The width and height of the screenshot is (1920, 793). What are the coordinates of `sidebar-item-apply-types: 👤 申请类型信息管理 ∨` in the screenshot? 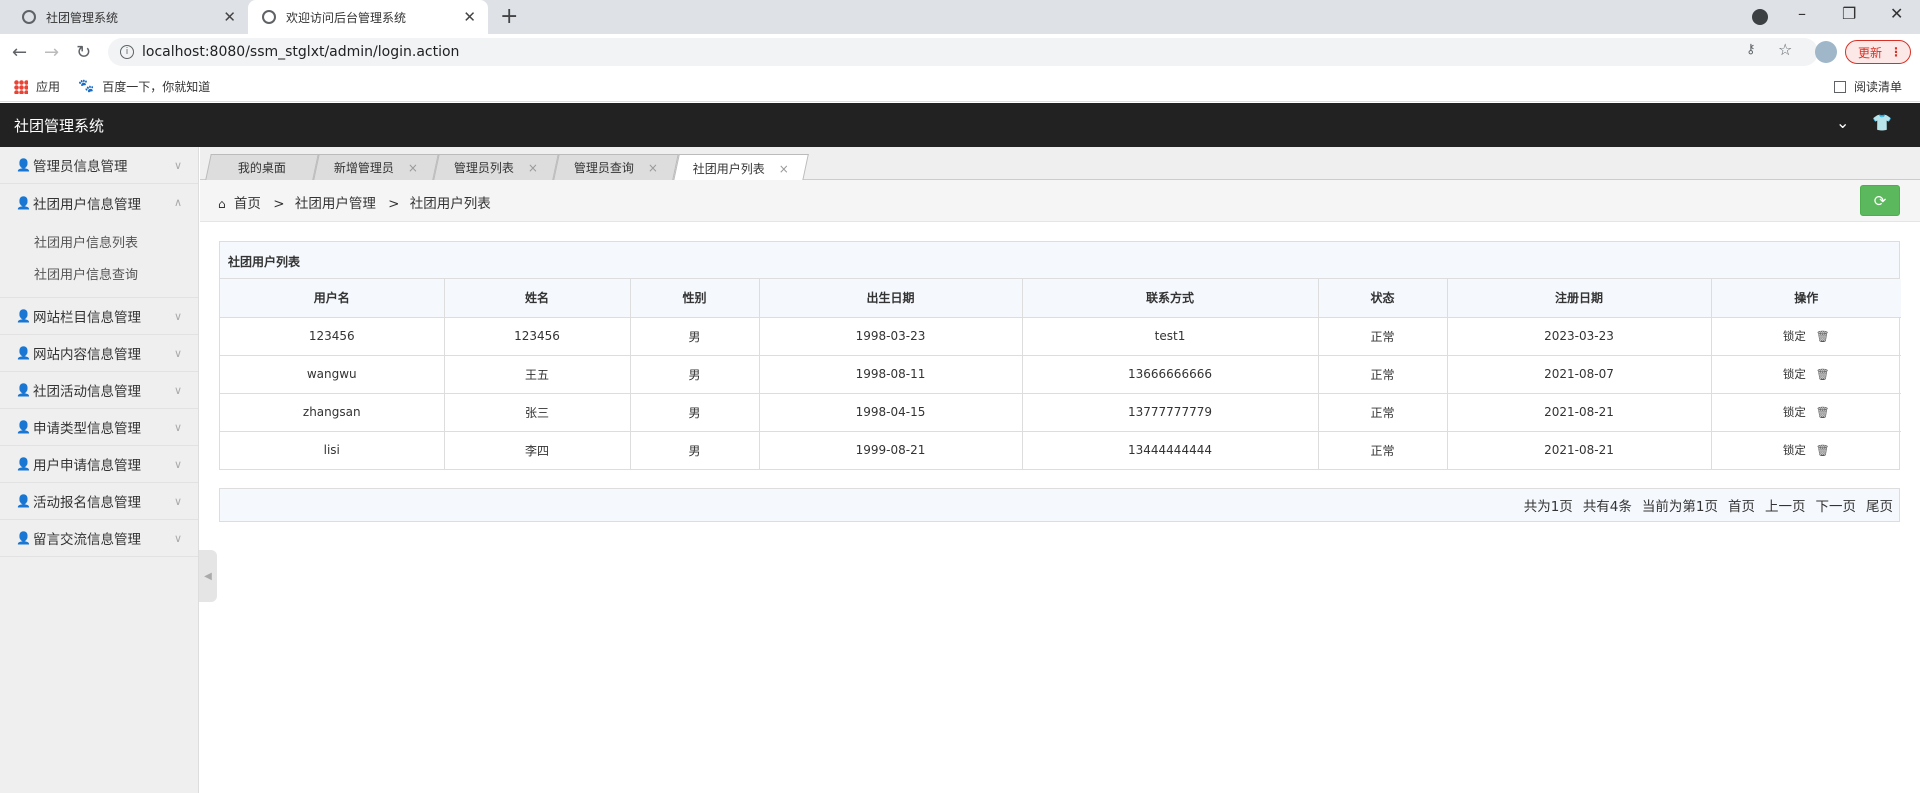 It's located at (99, 427).